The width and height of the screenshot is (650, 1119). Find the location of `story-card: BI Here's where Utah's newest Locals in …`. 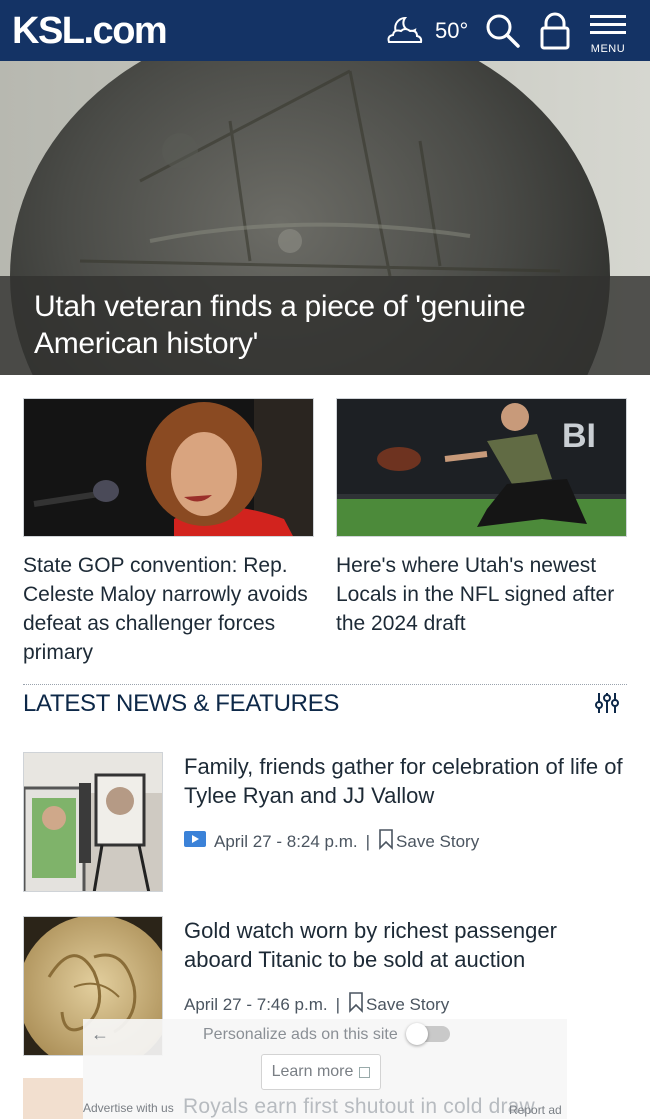

story-card: BI Here's where Utah's newest Locals in … is located at coordinates (481, 518).